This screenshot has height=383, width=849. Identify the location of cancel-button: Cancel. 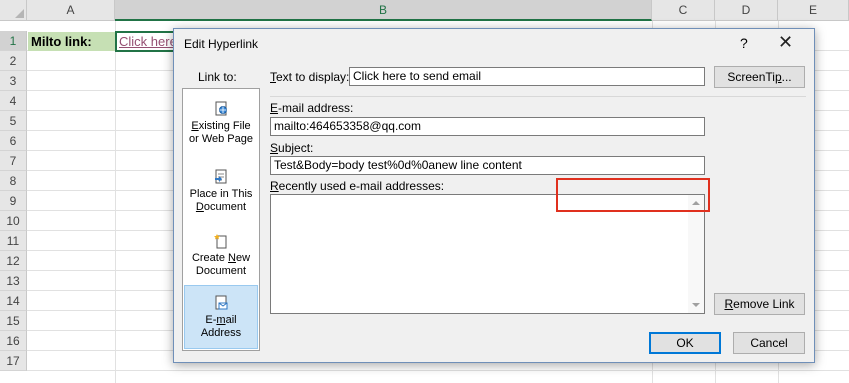
(769, 343).